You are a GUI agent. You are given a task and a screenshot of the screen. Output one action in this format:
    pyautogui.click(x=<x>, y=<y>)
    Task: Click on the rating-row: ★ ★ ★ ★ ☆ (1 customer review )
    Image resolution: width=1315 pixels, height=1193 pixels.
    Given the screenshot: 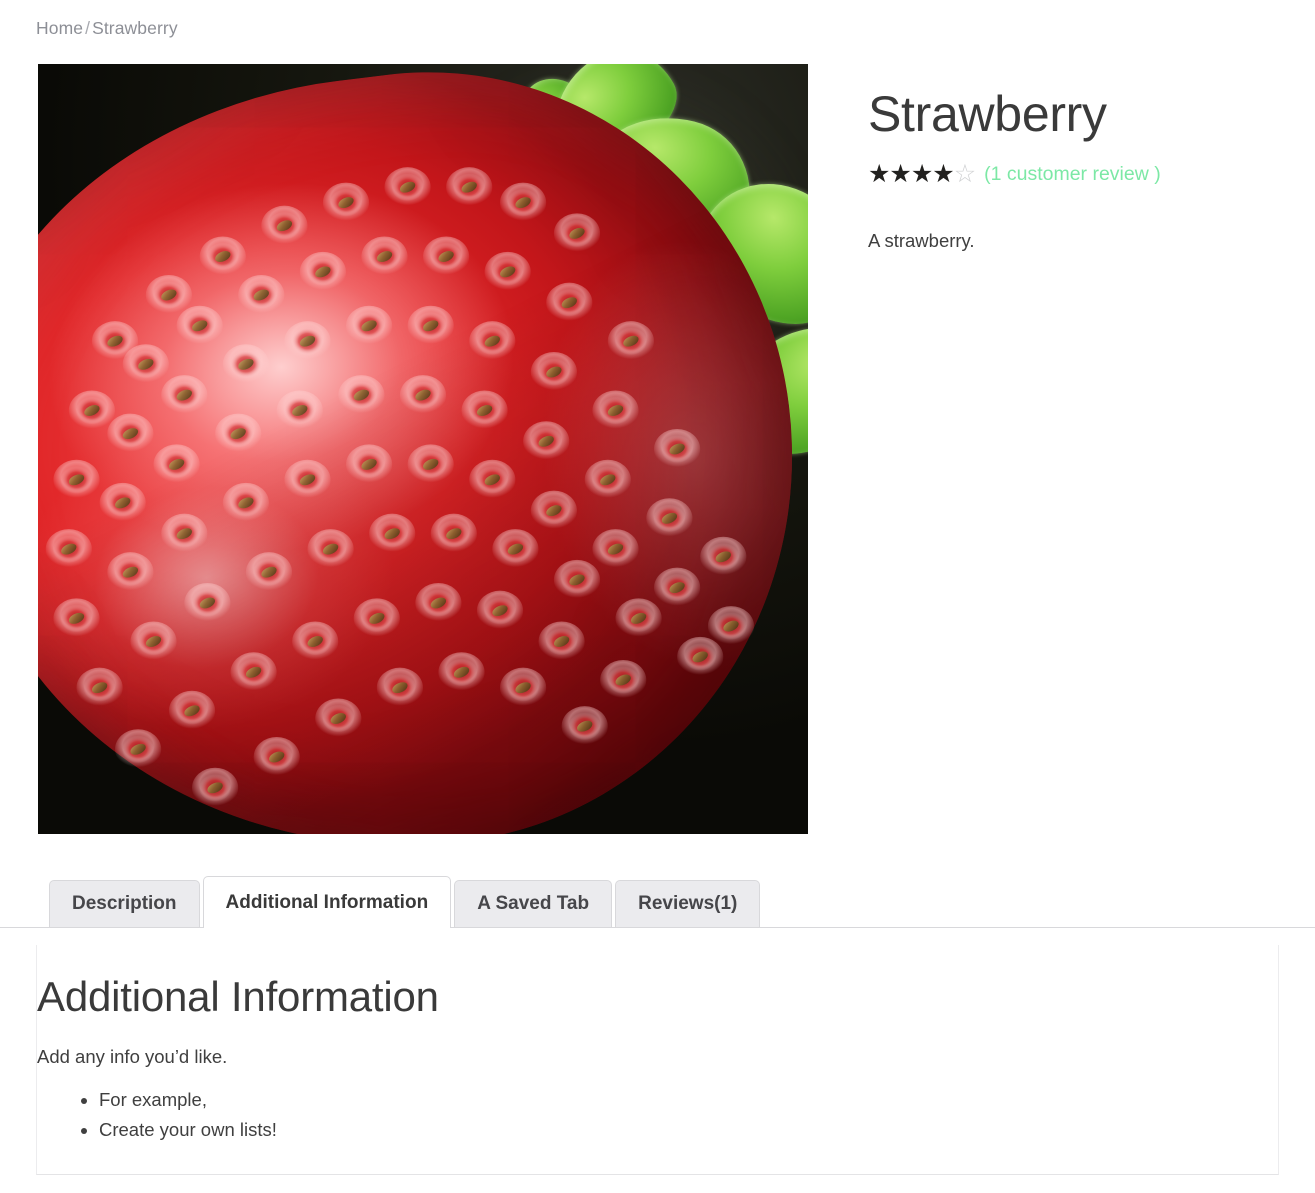 What is the action you would take?
    pyautogui.click(x=1078, y=174)
    